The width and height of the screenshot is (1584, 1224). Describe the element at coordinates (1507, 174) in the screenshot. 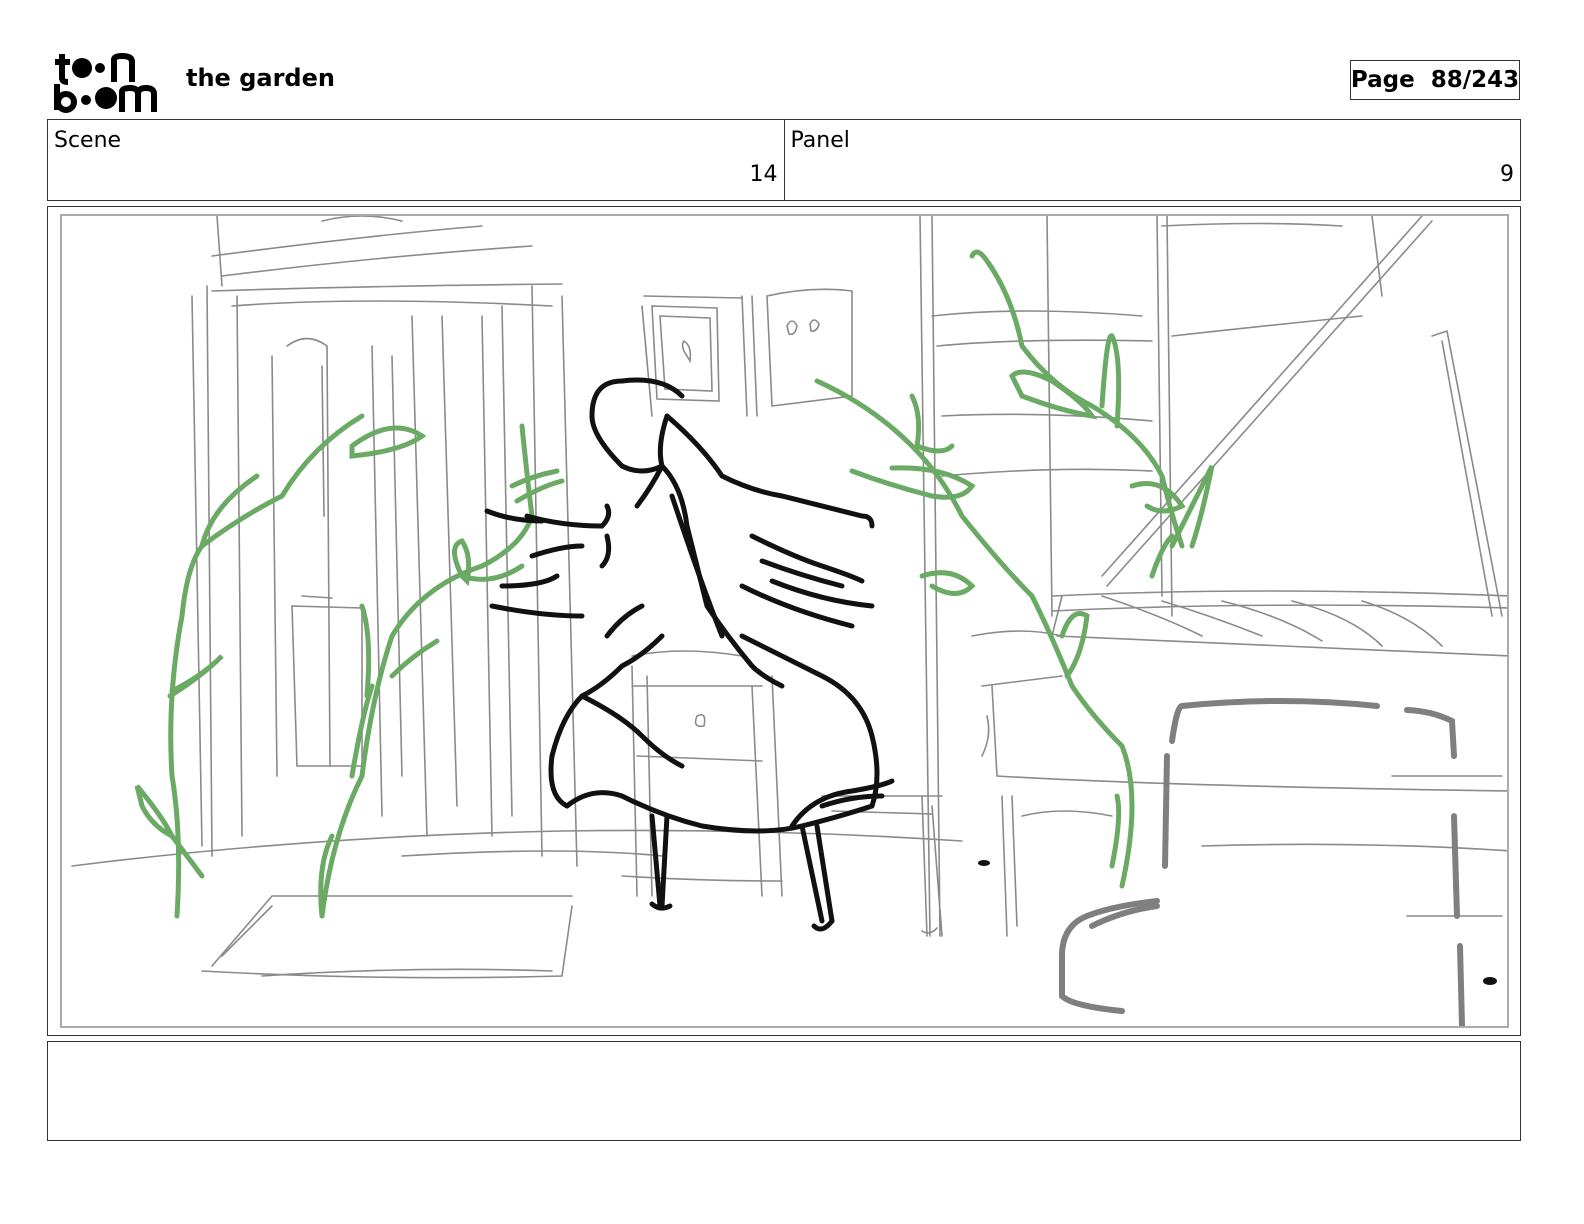

I see `panel-value: 9` at that location.